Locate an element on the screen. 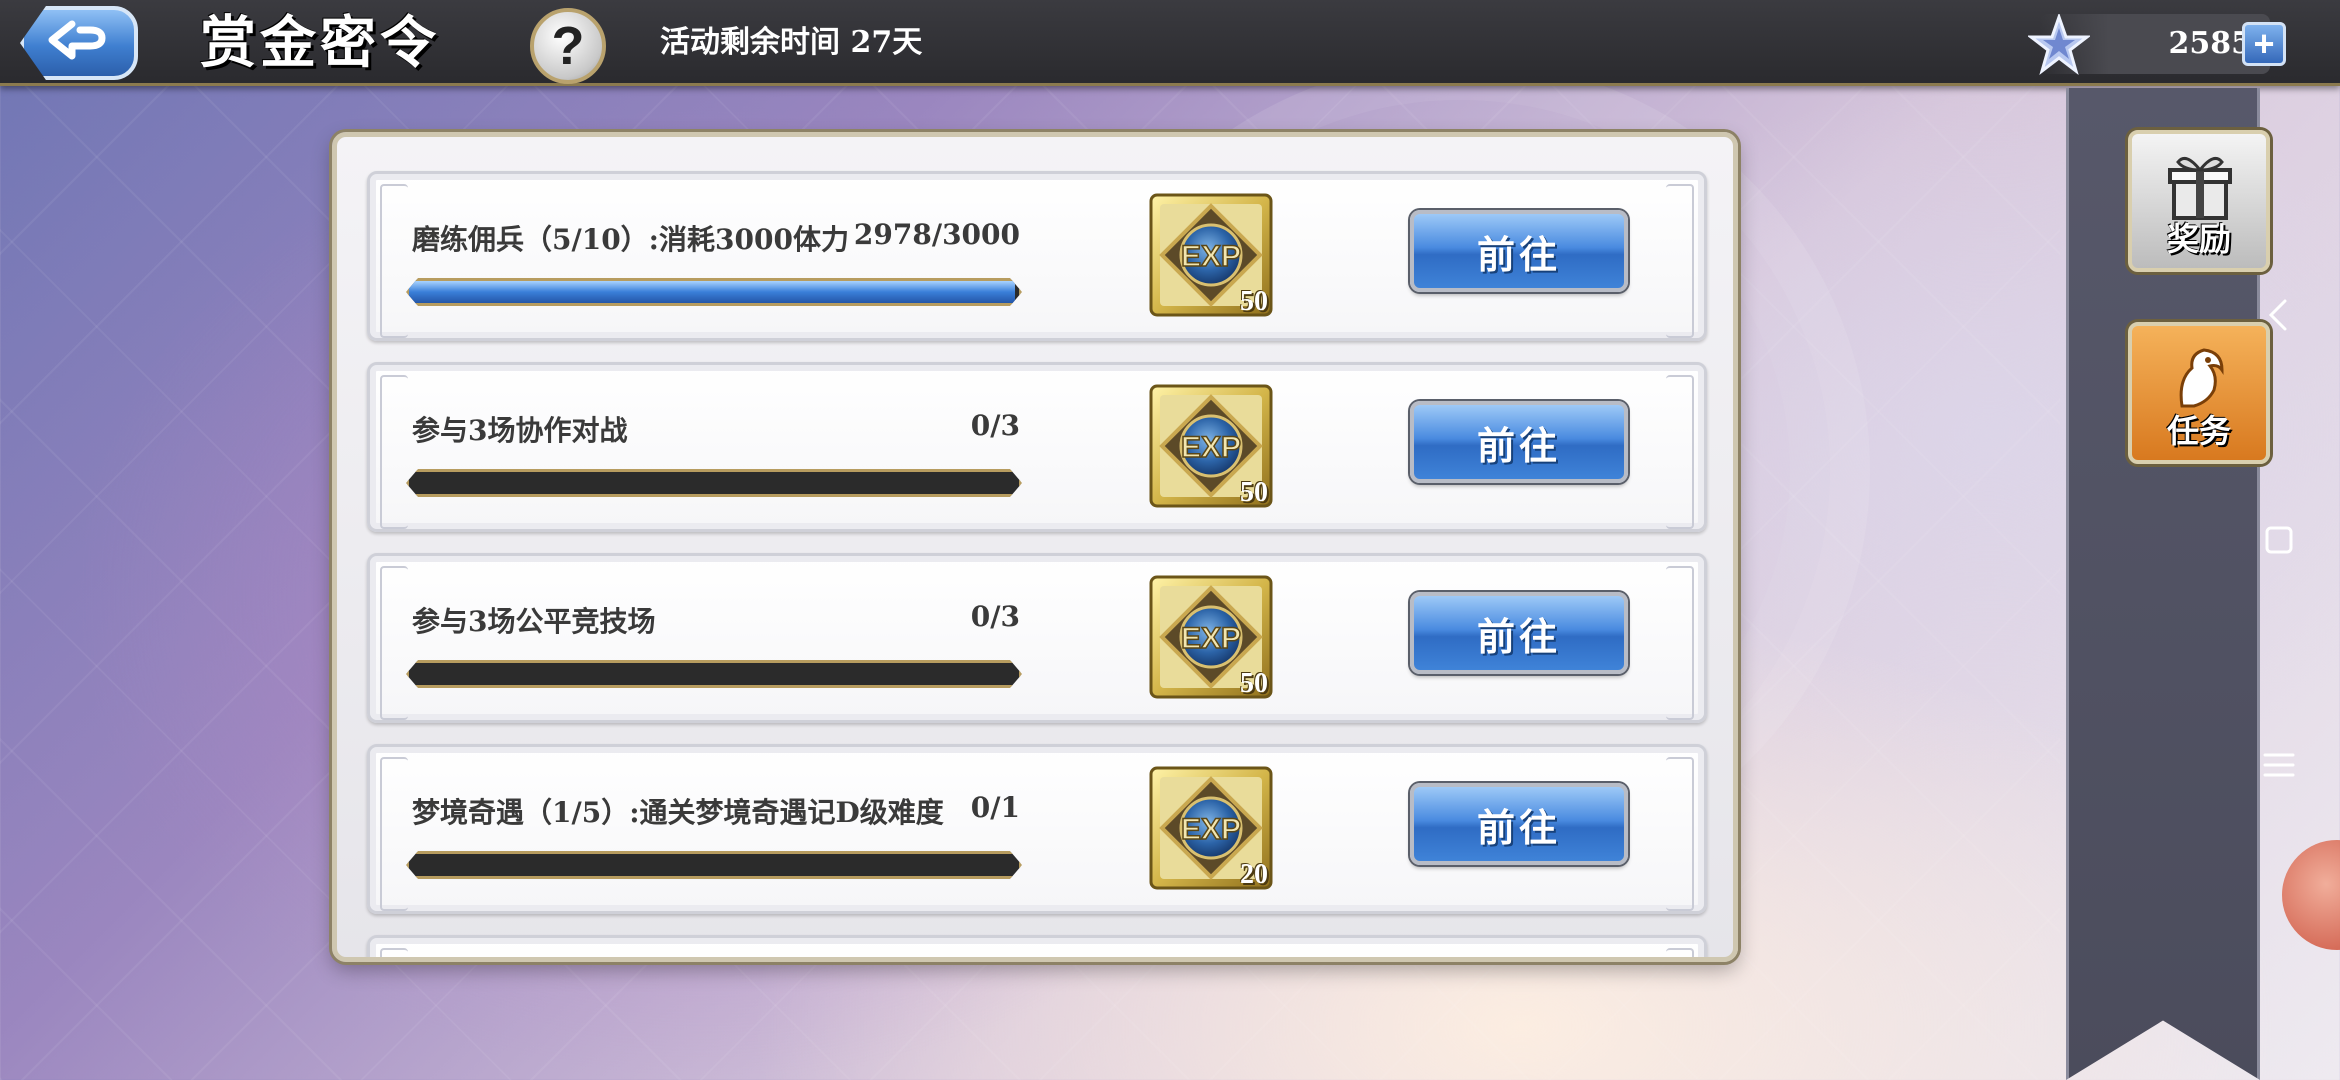 This screenshot has width=2340, height=1080. exp-medal-icon: 20 is located at coordinates (1211, 828).